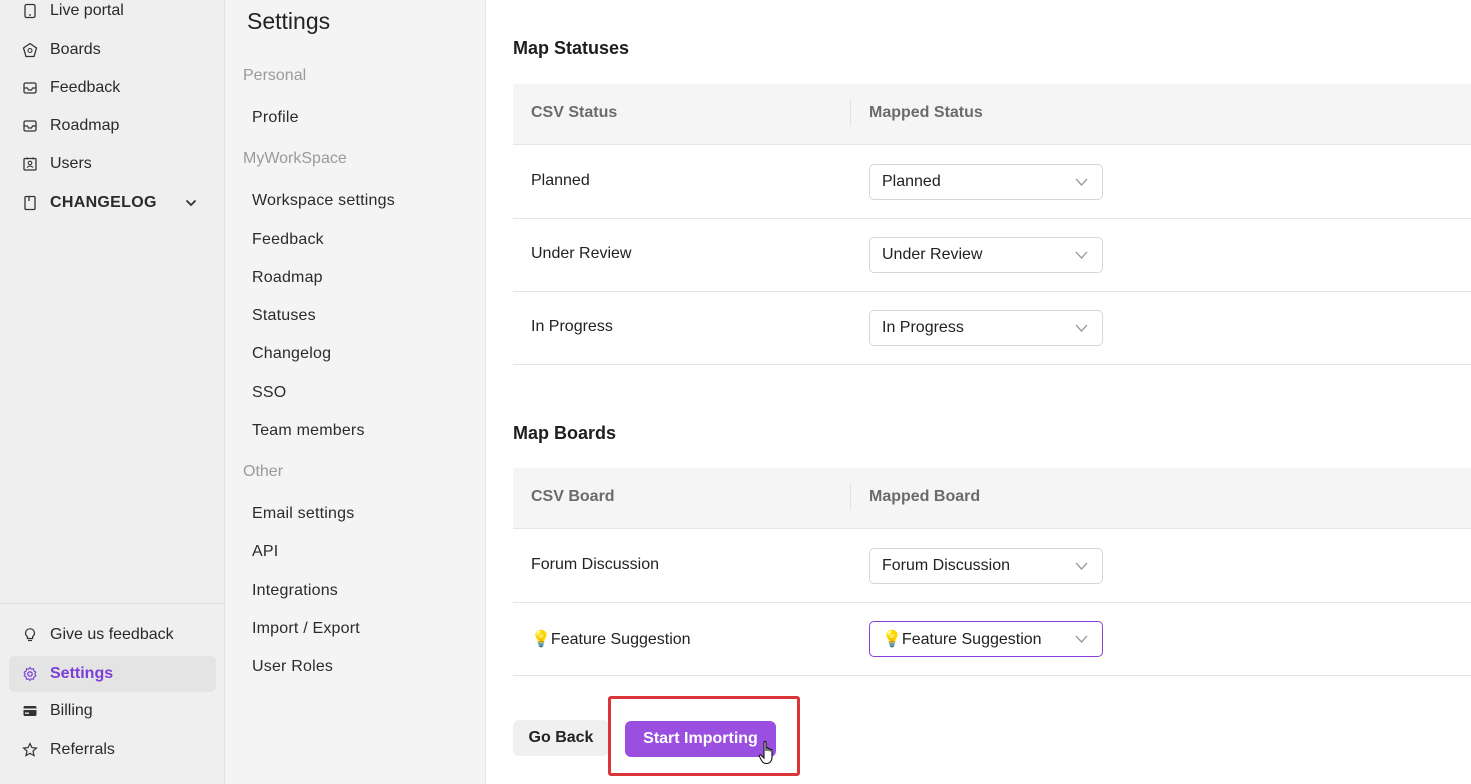 The height and width of the screenshot is (784, 1471). Describe the element at coordinates (112, 50) in the screenshot. I see `nav-boards: Boards` at that location.